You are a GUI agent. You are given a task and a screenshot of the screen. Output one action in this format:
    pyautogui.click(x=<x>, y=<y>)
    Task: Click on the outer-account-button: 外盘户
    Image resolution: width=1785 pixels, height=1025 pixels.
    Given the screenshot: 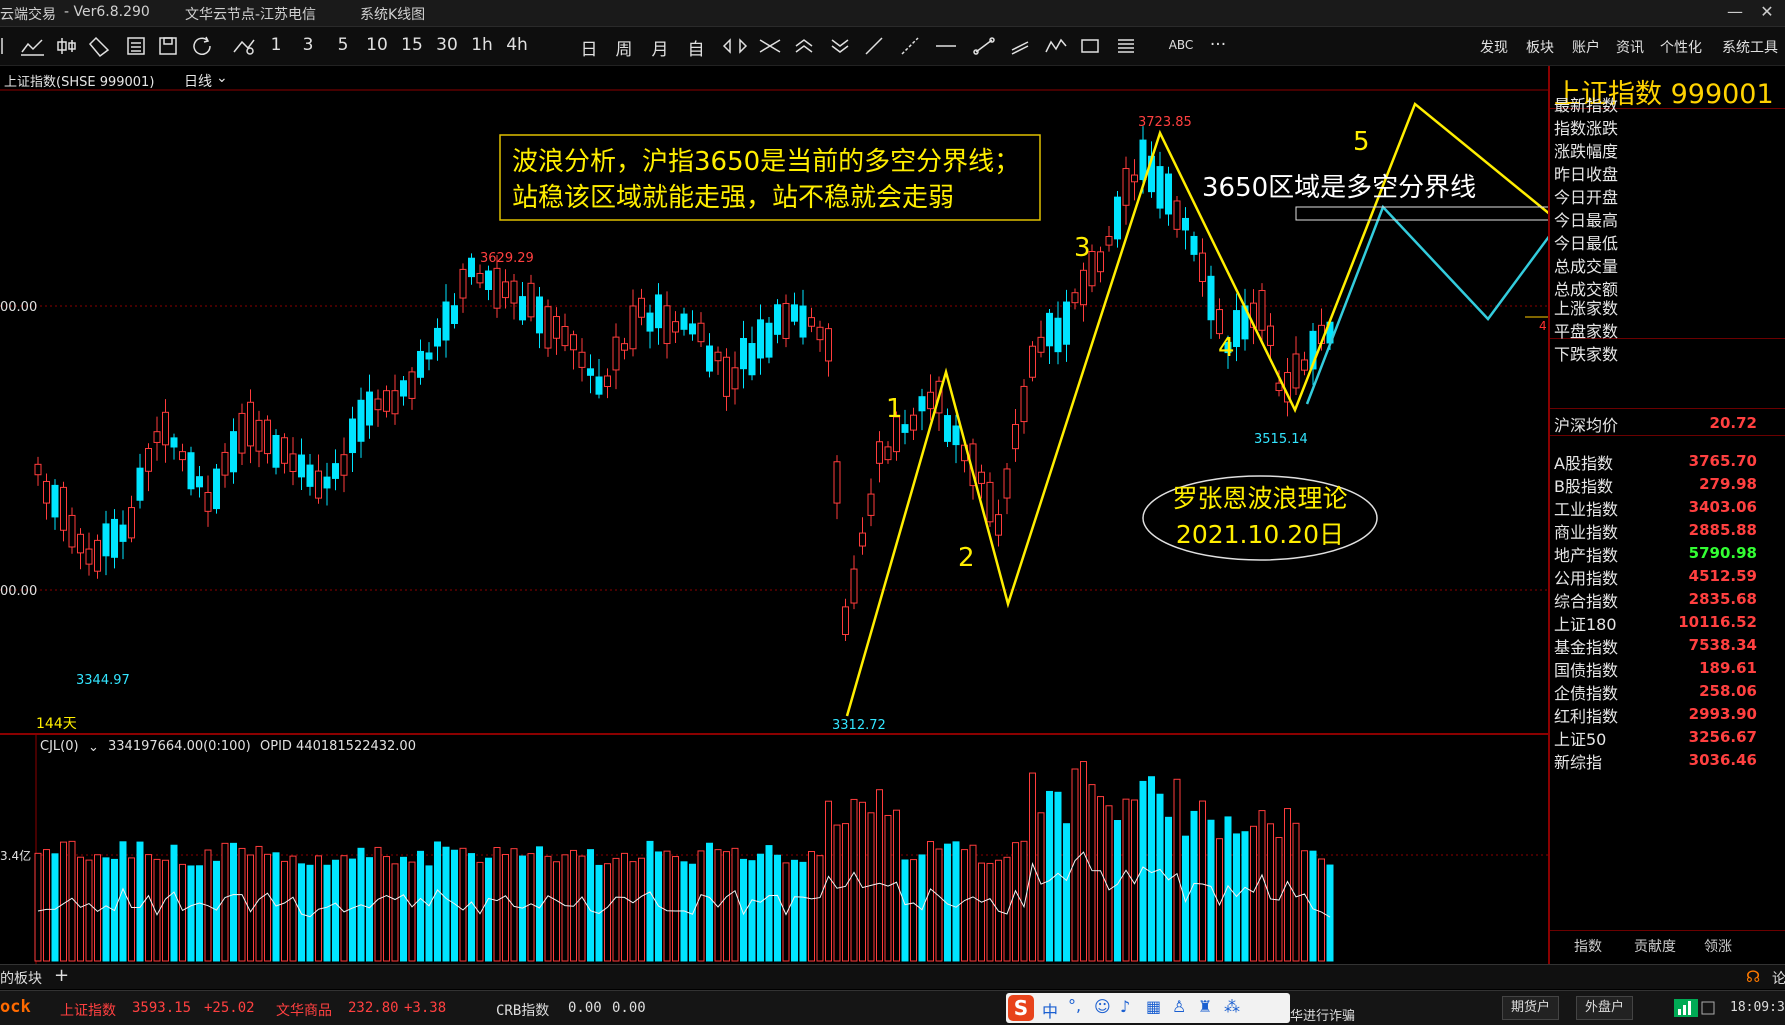 What is the action you would take?
    pyautogui.click(x=1605, y=1008)
    